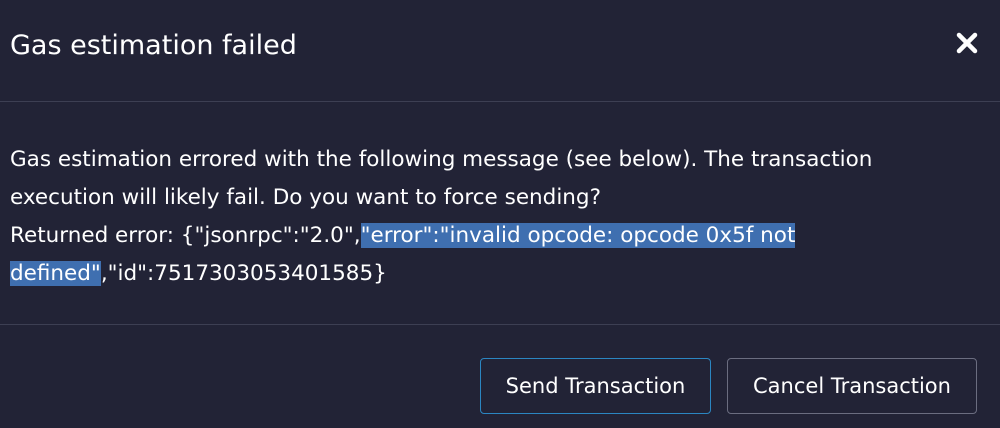 The width and height of the screenshot is (1000, 428). Describe the element at coordinates (595, 386) in the screenshot. I see `send-transaction-button: Send Transaction` at that location.